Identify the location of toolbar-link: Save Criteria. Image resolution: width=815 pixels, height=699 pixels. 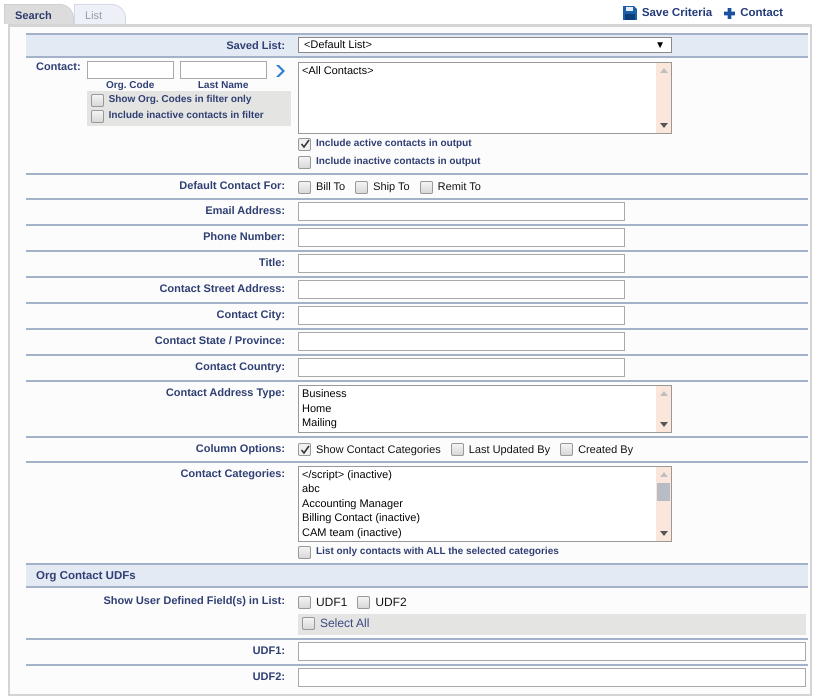
(667, 13).